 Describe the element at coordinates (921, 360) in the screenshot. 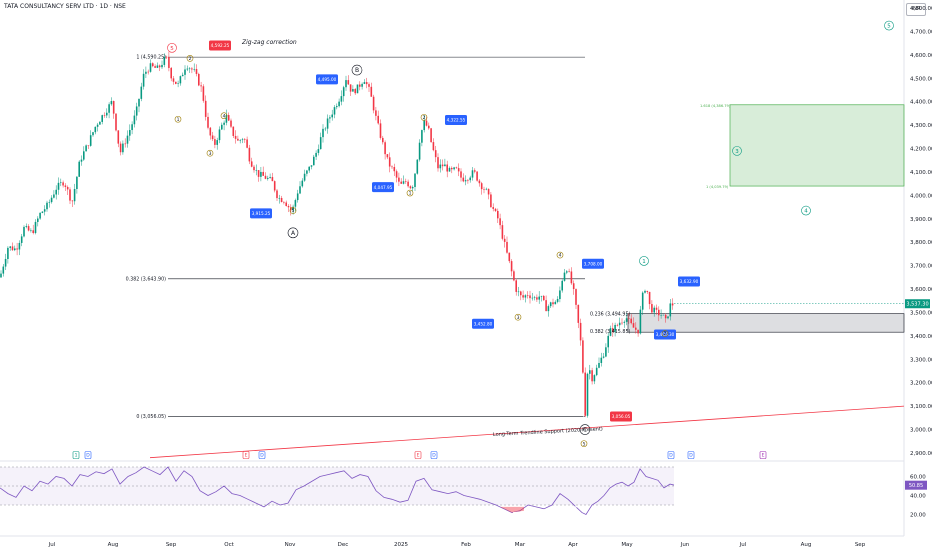

I see `price-tick-label: 3,300.00` at that location.